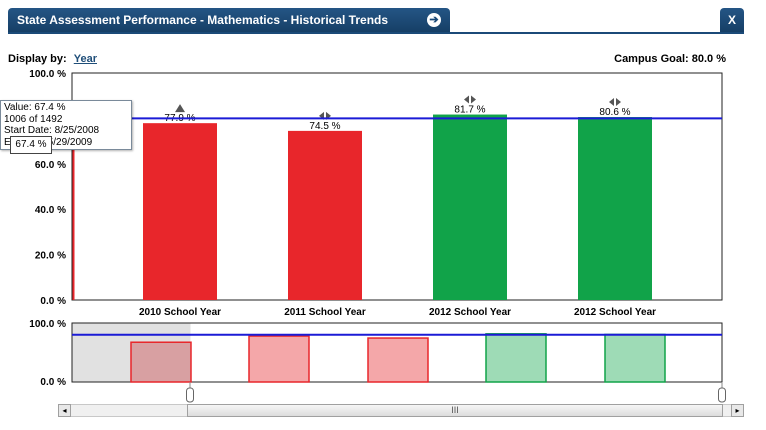  I want to click on scroll-left-arrow-icon: ◂, so click(64, 410).